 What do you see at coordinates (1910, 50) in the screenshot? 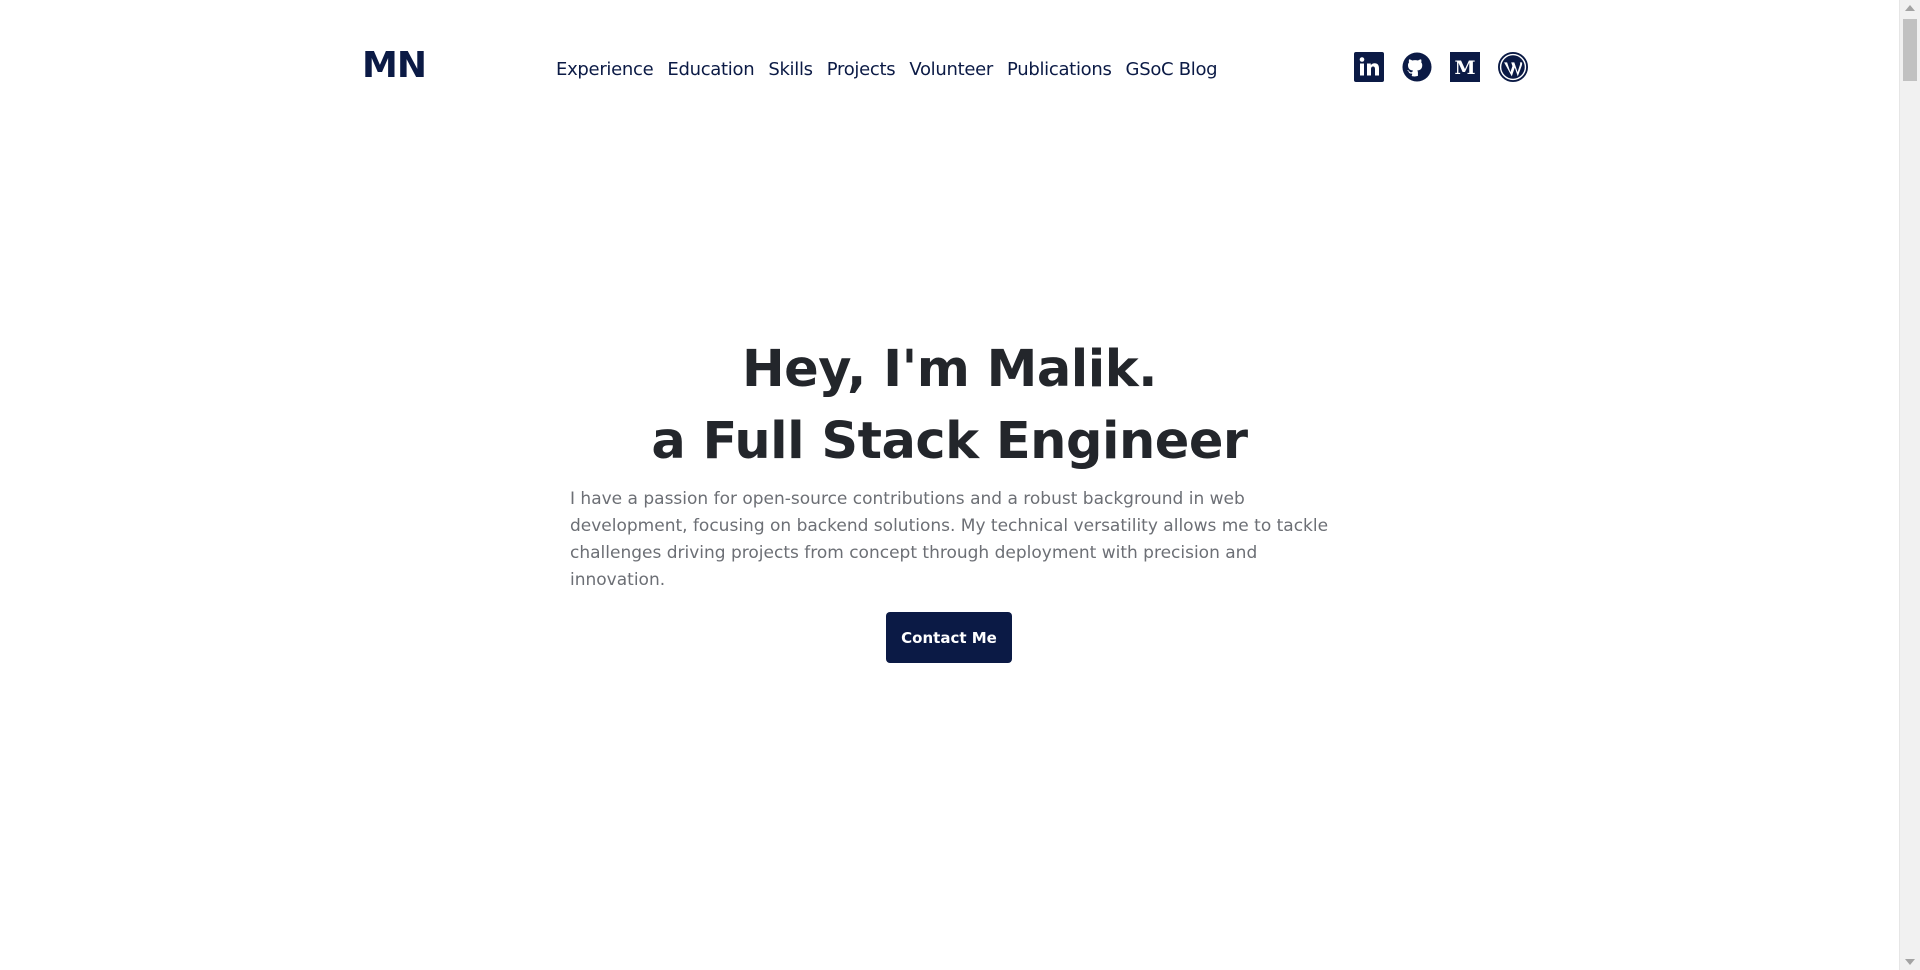
I see `scroll-thumb` at bounding box center [1910, 50].